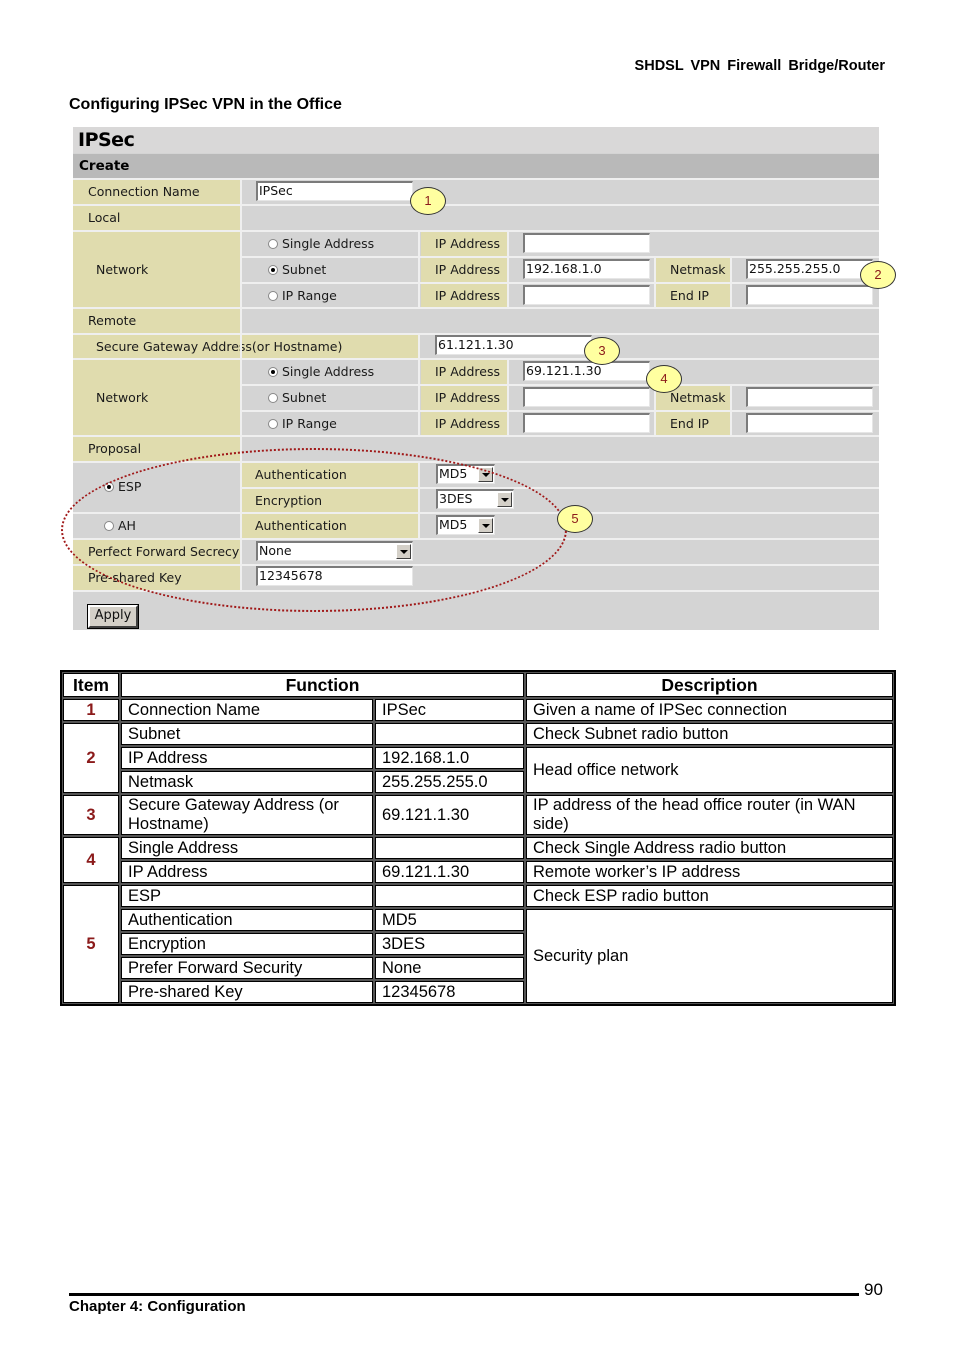 The image size is (954, 1351). Describe the element at coordinates (330, 526) in the screenshot. I see `ah-auth-label: Authentication` at that location.